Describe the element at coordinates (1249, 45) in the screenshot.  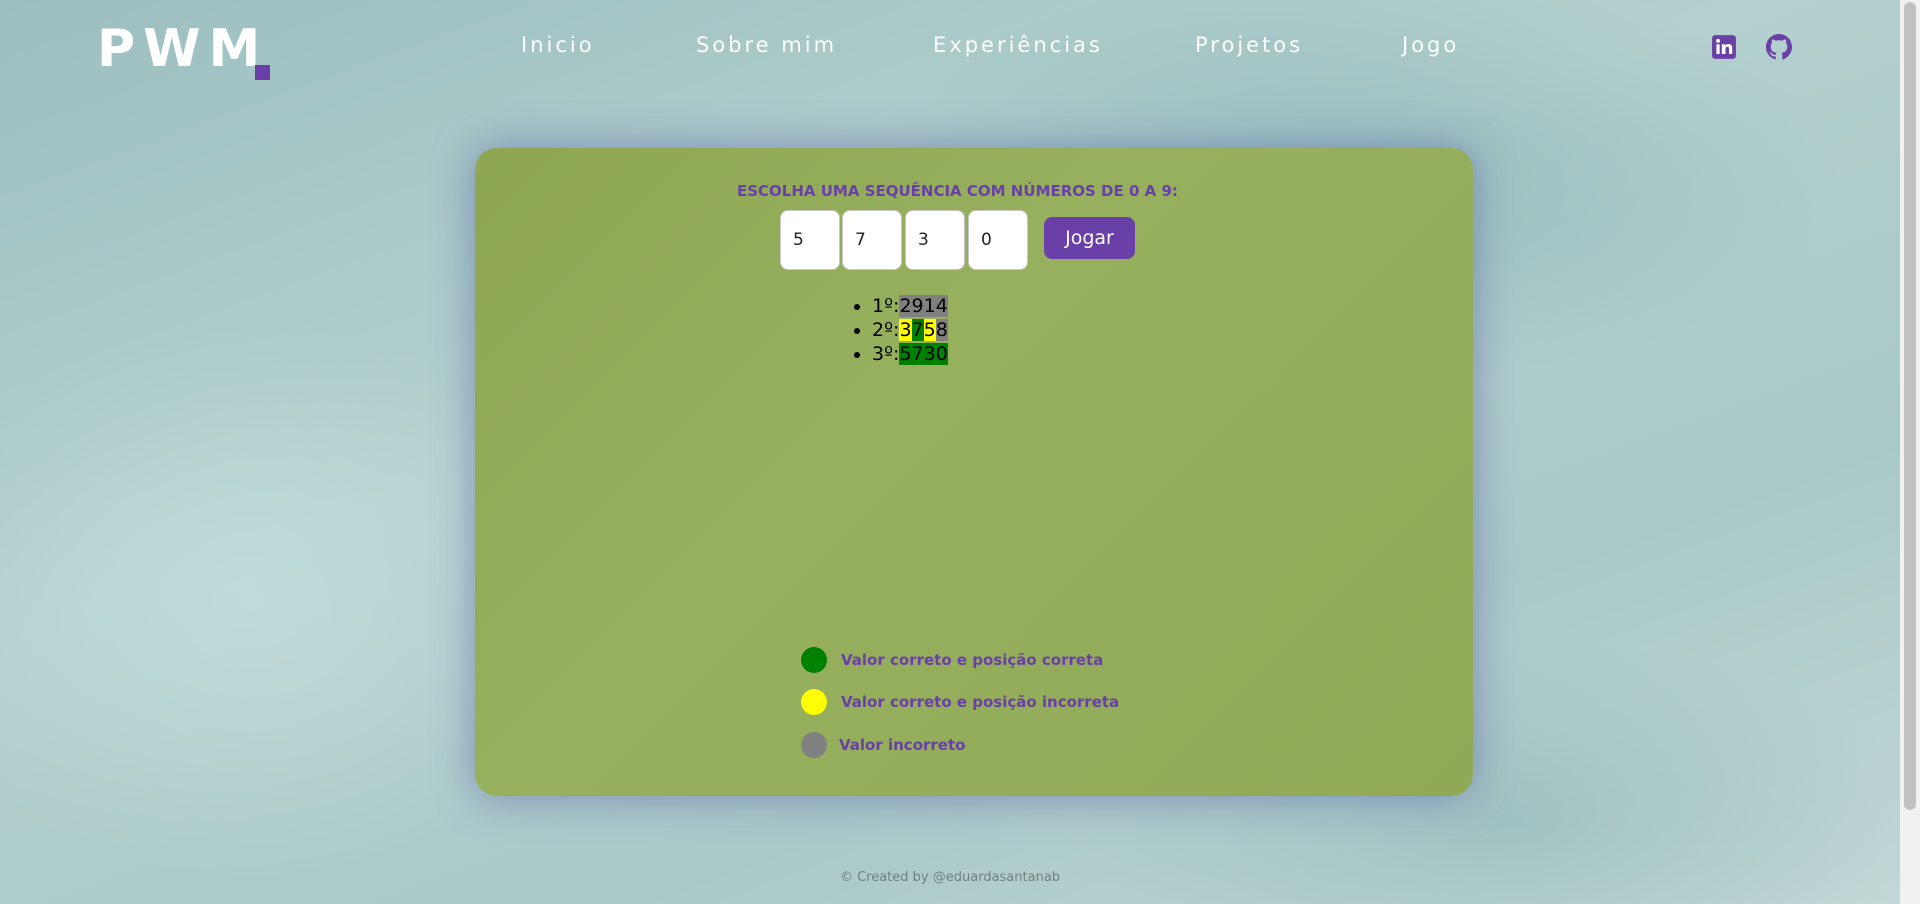
I see `nav-item-projetos: Projetos` at that location.